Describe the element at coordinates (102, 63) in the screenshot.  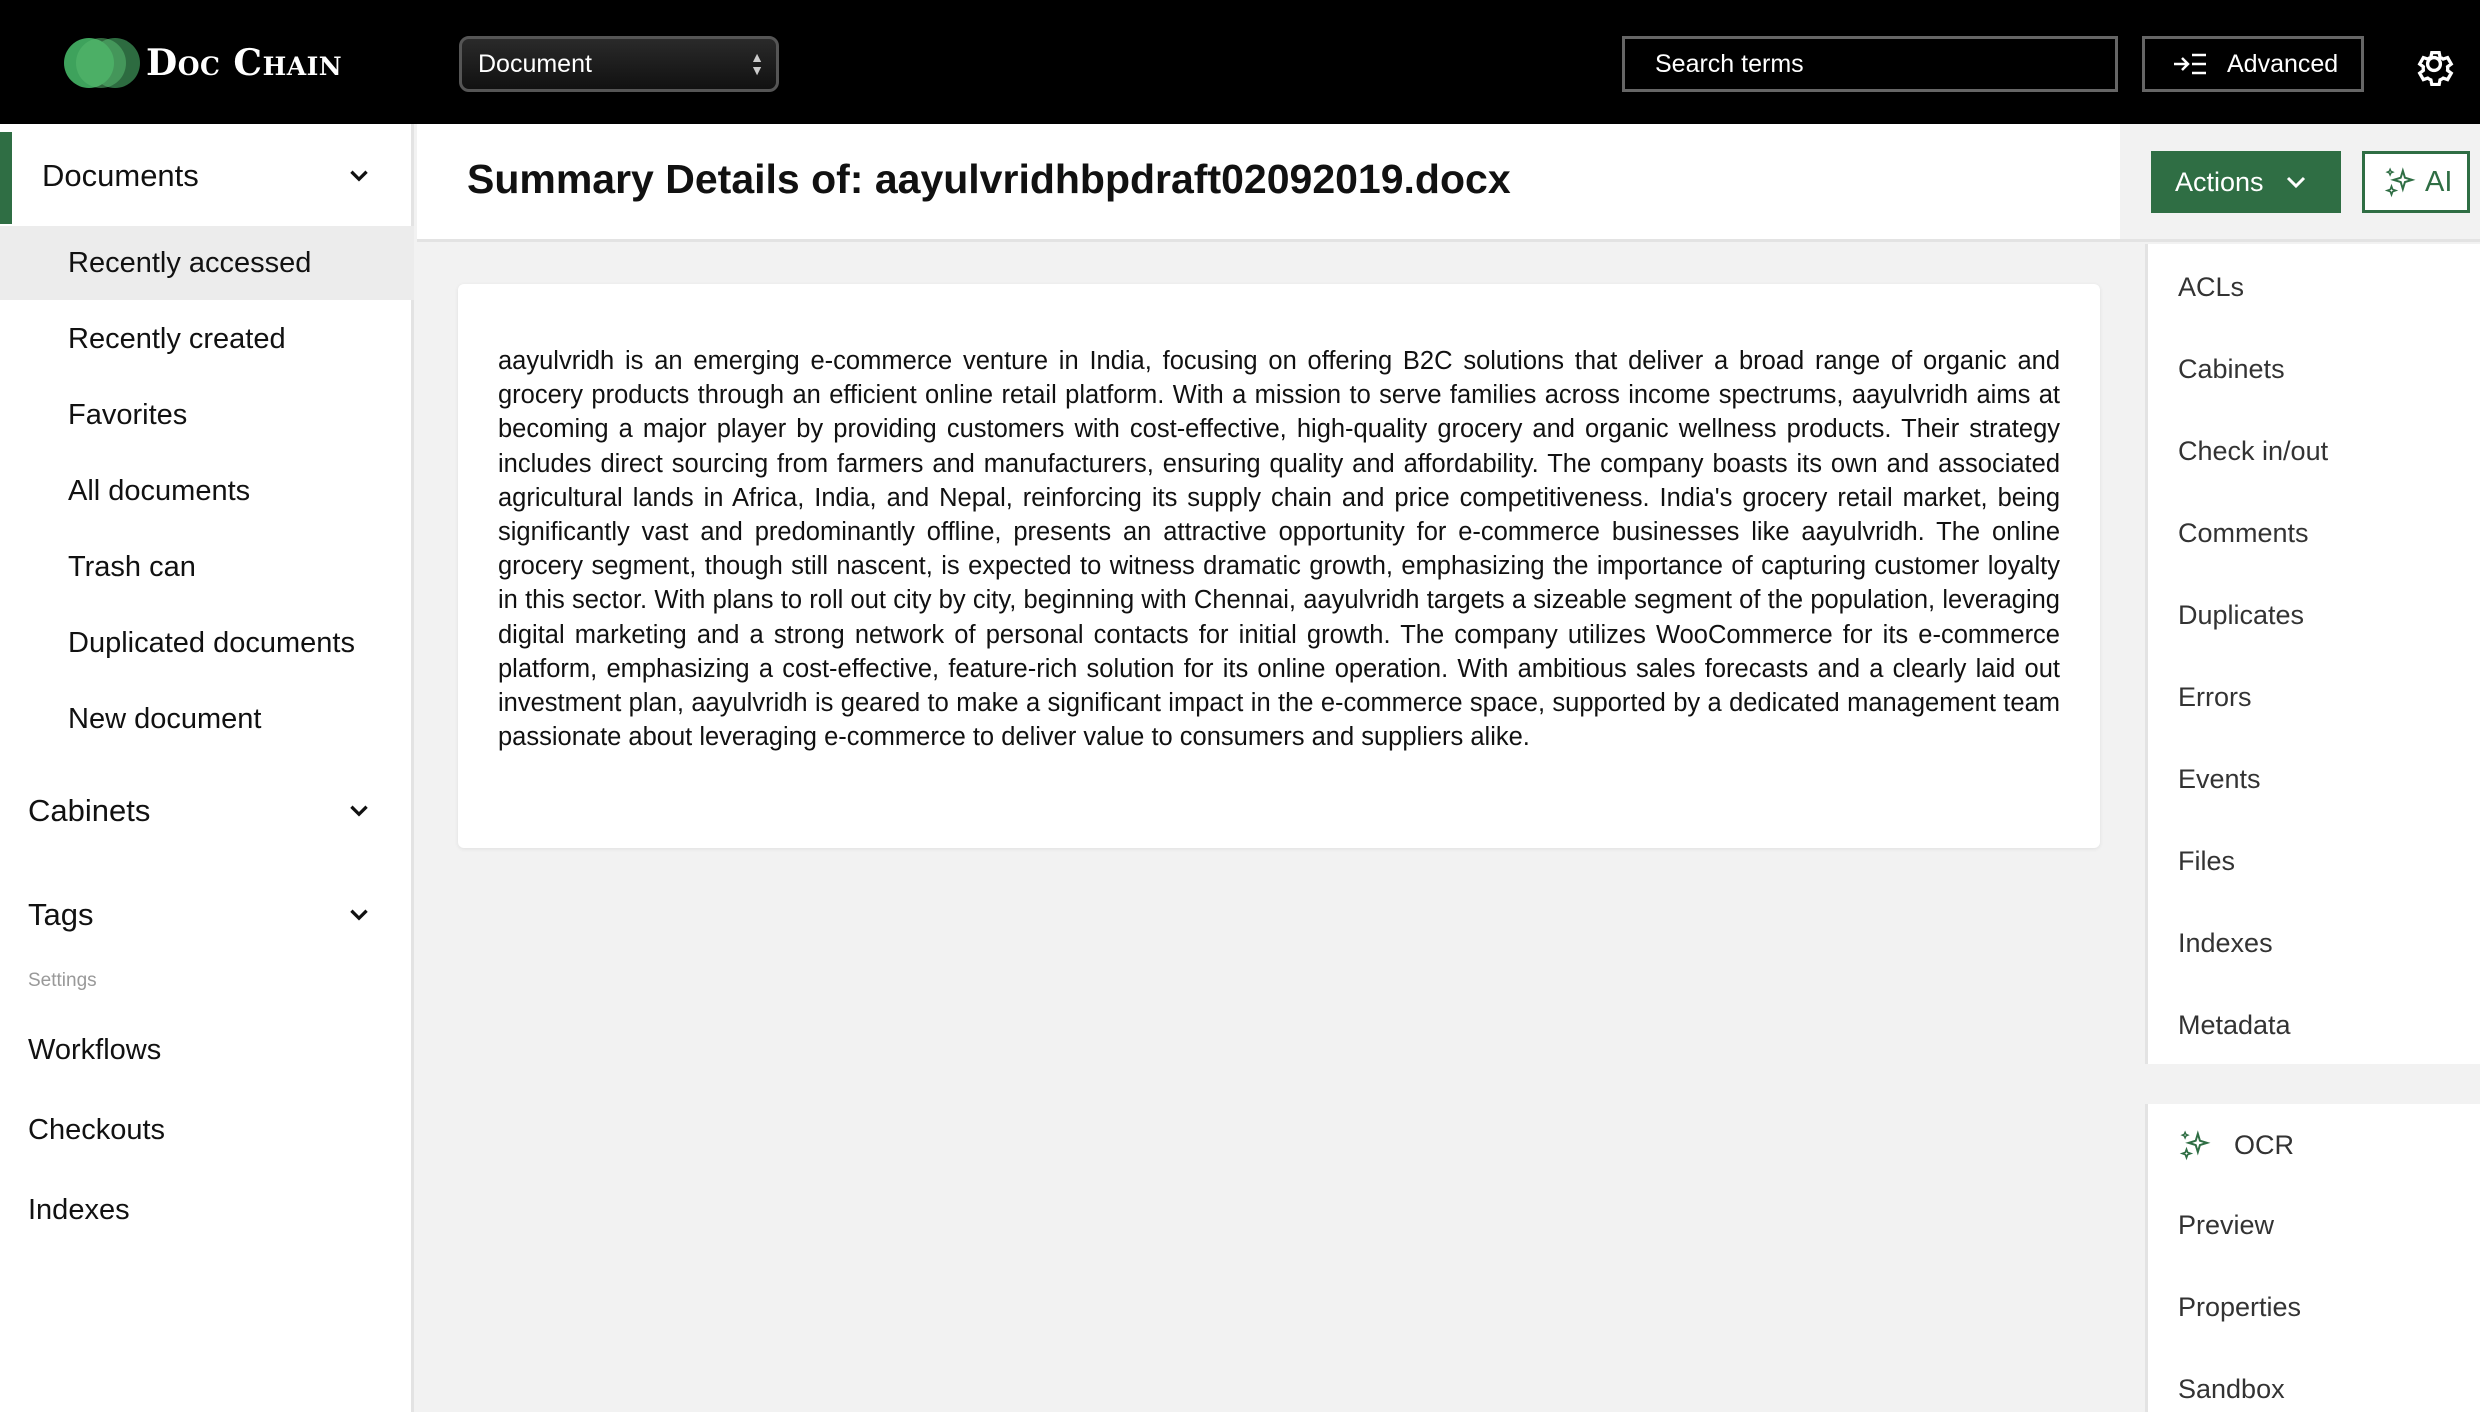
I see `logo-mark` at that location.